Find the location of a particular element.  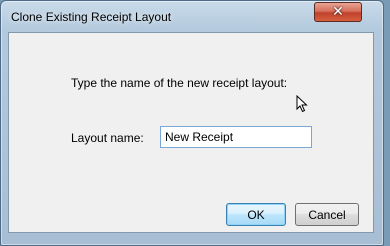

cancel-button: Cancel is located at coordinates (327, 214).